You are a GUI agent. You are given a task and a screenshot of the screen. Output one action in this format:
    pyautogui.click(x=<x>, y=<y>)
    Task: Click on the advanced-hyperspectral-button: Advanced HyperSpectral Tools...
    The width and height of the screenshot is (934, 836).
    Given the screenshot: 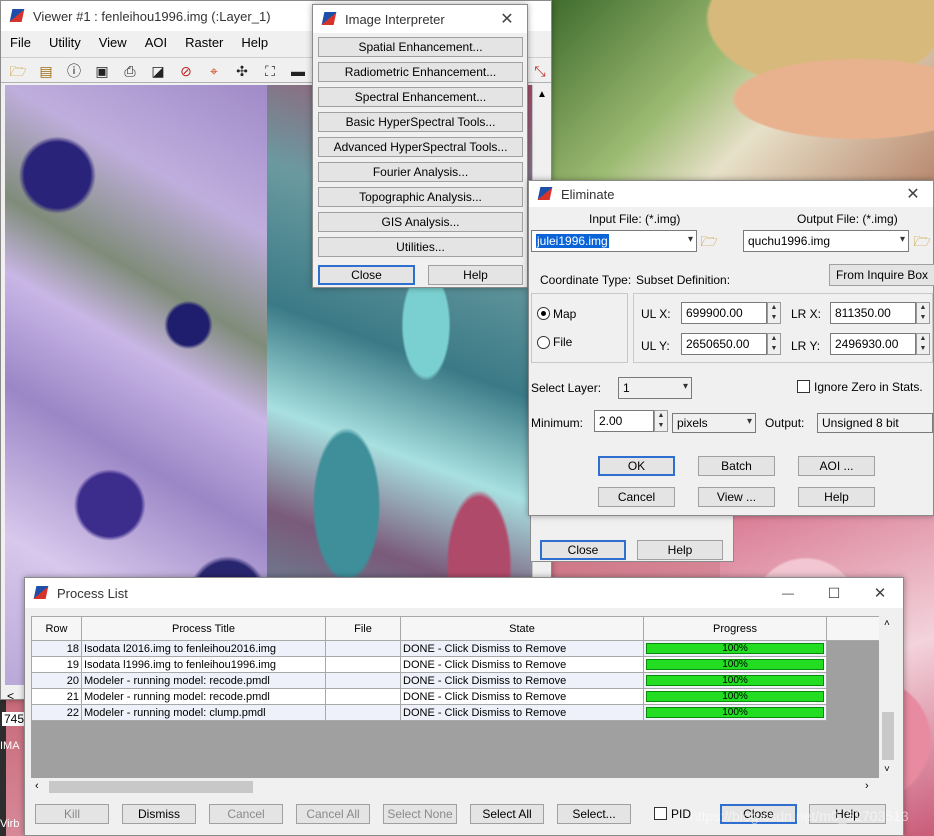 What is the action you would take?
    pyautogui.click(x=420, y=147)
    